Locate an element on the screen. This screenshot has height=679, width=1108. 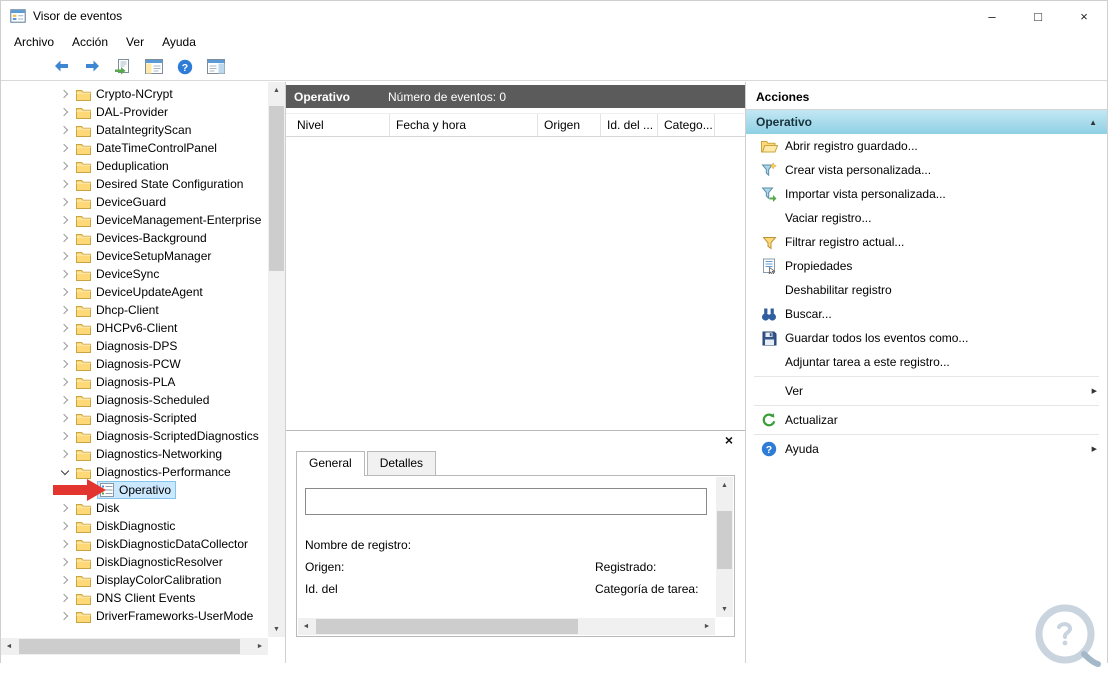
column-fecha-y-hora: Fecha y hora is located at coordinates (464, 125).